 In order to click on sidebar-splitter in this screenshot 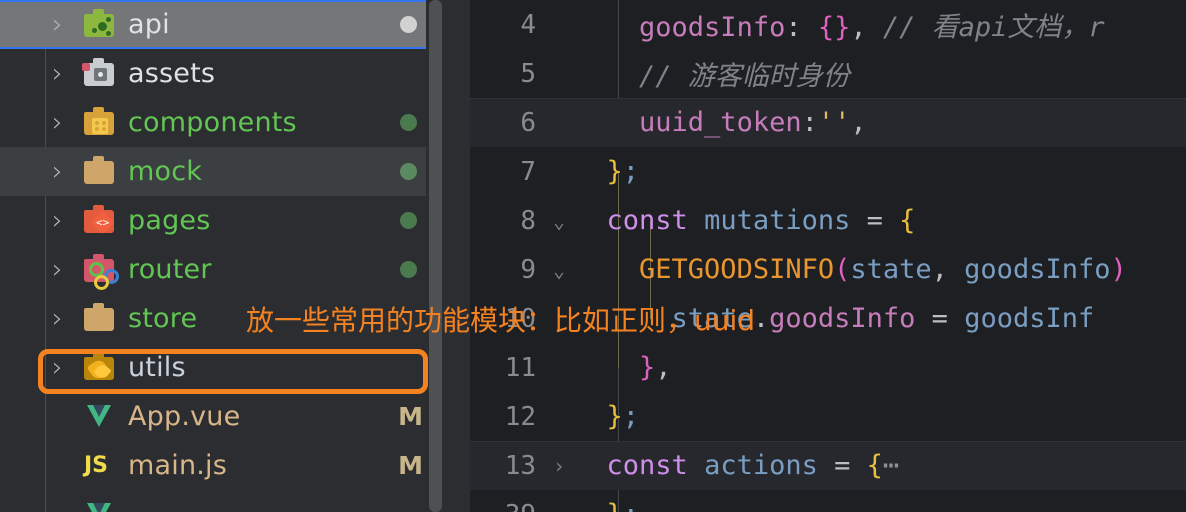, I will do `click(457, 256)`.